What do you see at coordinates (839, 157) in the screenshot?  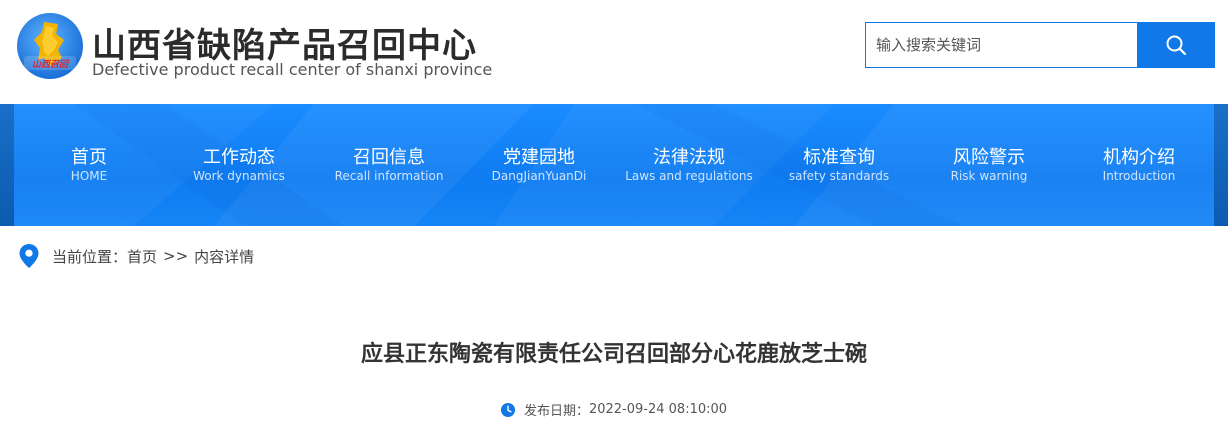 I see `nav-item-label: 标准查询` at bounding box center [839, 157].